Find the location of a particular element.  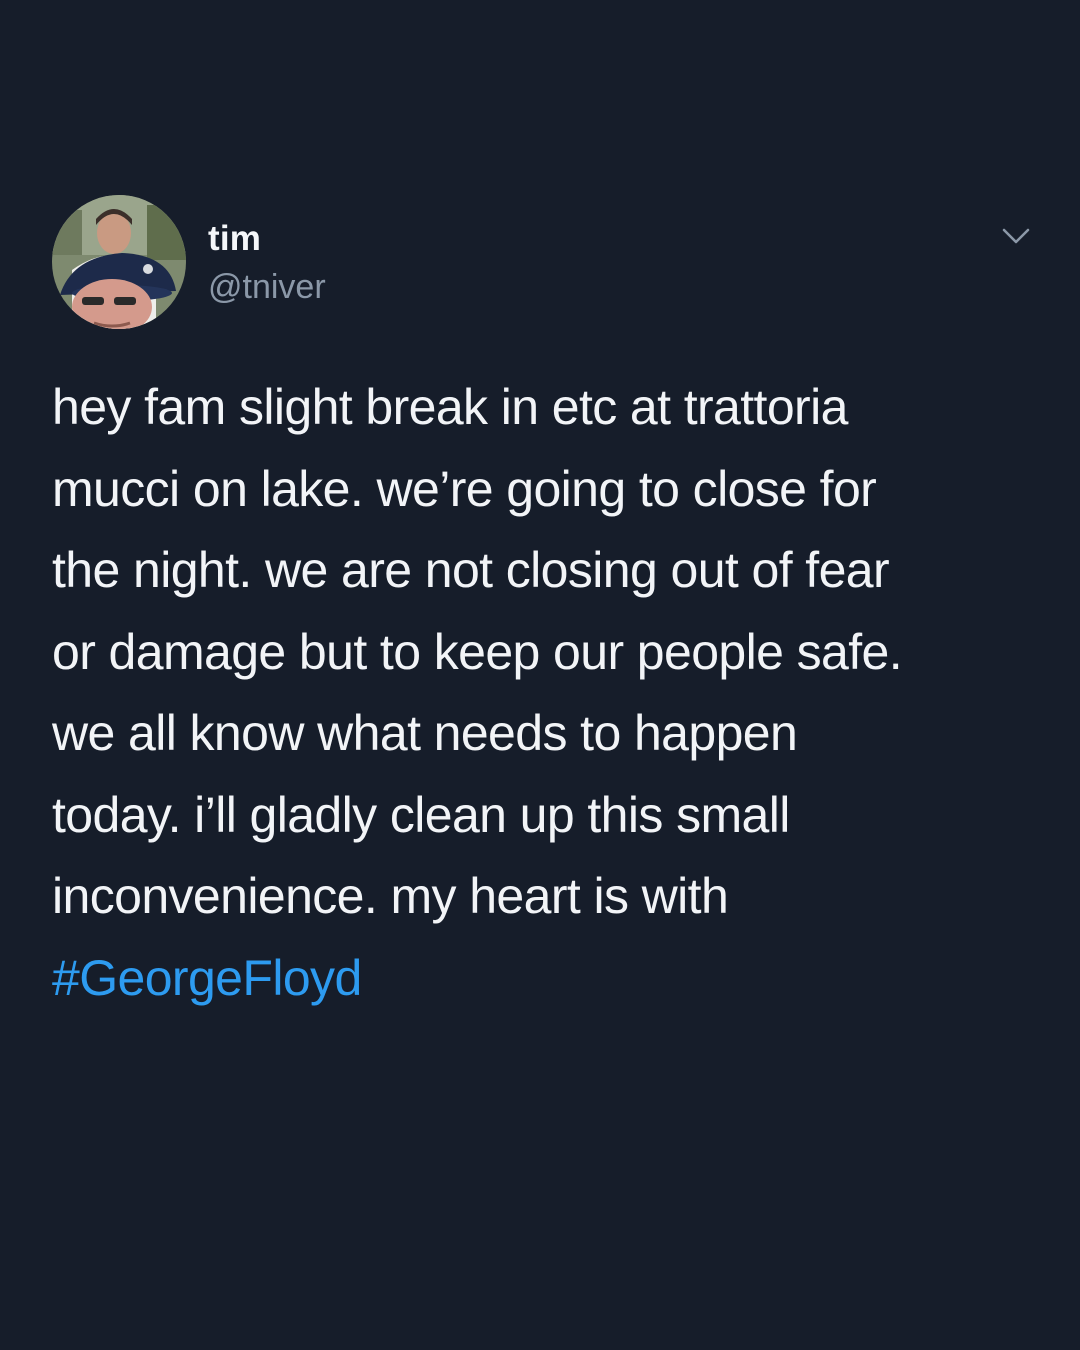

chevron-down-icon is located at coordinates (1016, 236).